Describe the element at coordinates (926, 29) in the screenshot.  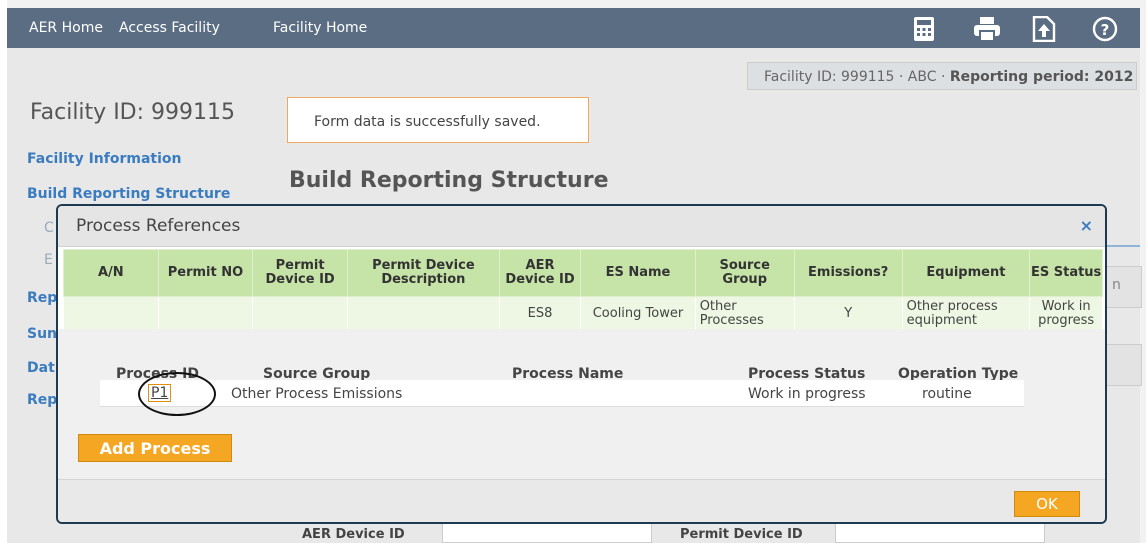
I see `calculator-icon` at that location.